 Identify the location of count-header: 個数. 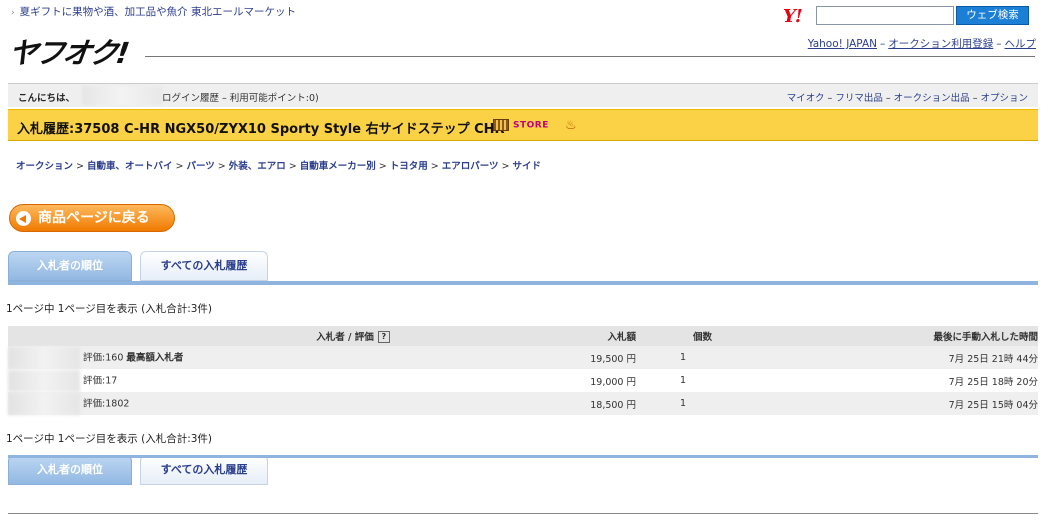
(674, 336).